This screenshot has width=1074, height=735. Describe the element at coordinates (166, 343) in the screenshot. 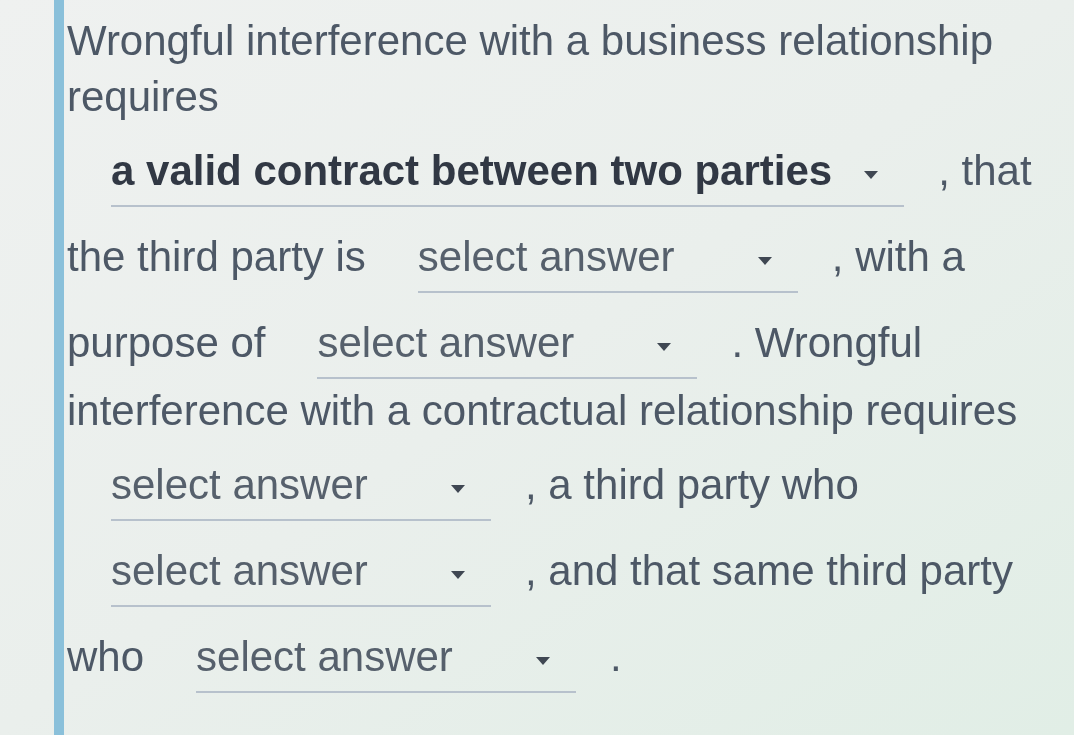

I see `question-text: purpose of` at that location.